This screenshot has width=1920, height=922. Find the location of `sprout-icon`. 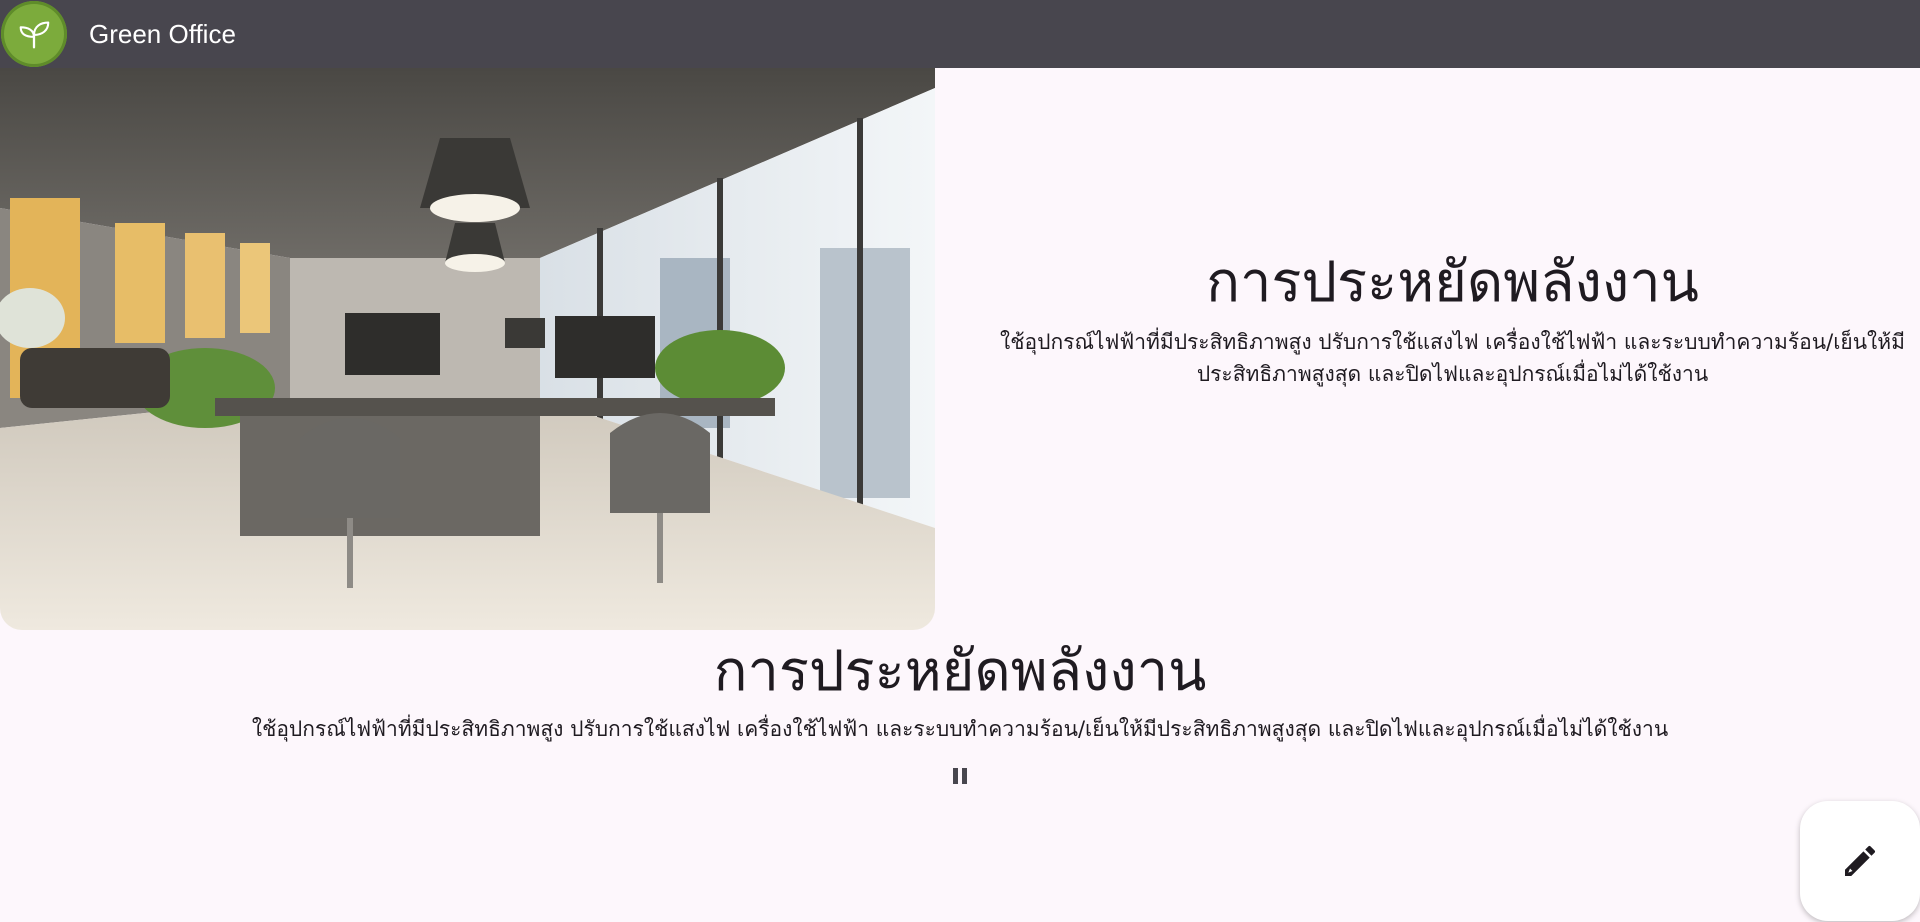

sprout-icon is located at coordinates (34, 35).